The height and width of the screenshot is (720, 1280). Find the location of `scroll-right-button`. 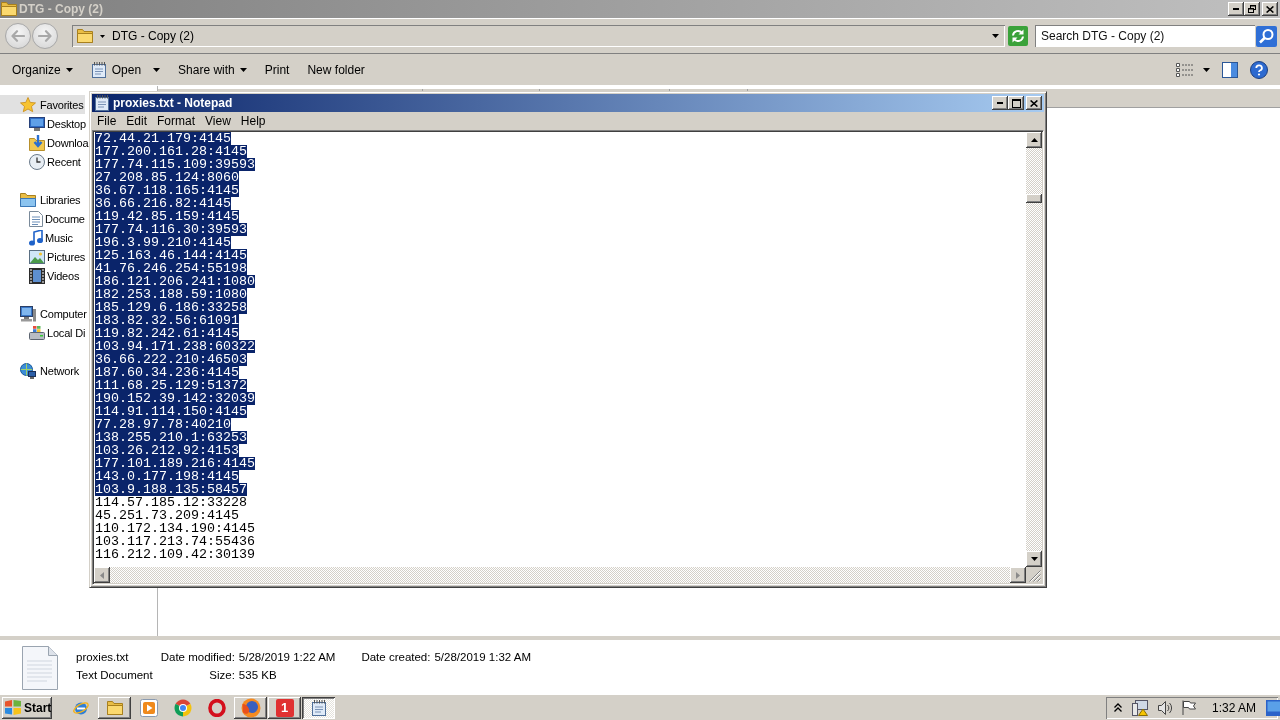

scroll-right-button is located at coordinates (1018, 575).